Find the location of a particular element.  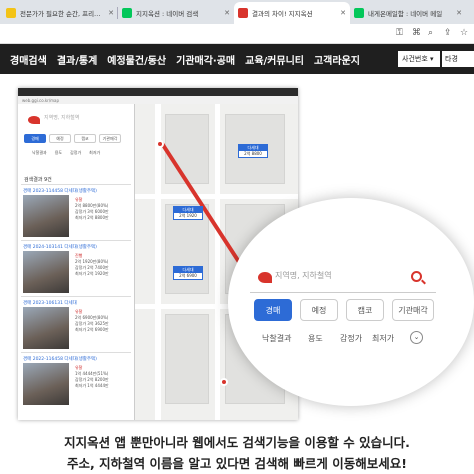

map-price-tag: 다세대 2억 1920 is located at coordinates (188, 213).